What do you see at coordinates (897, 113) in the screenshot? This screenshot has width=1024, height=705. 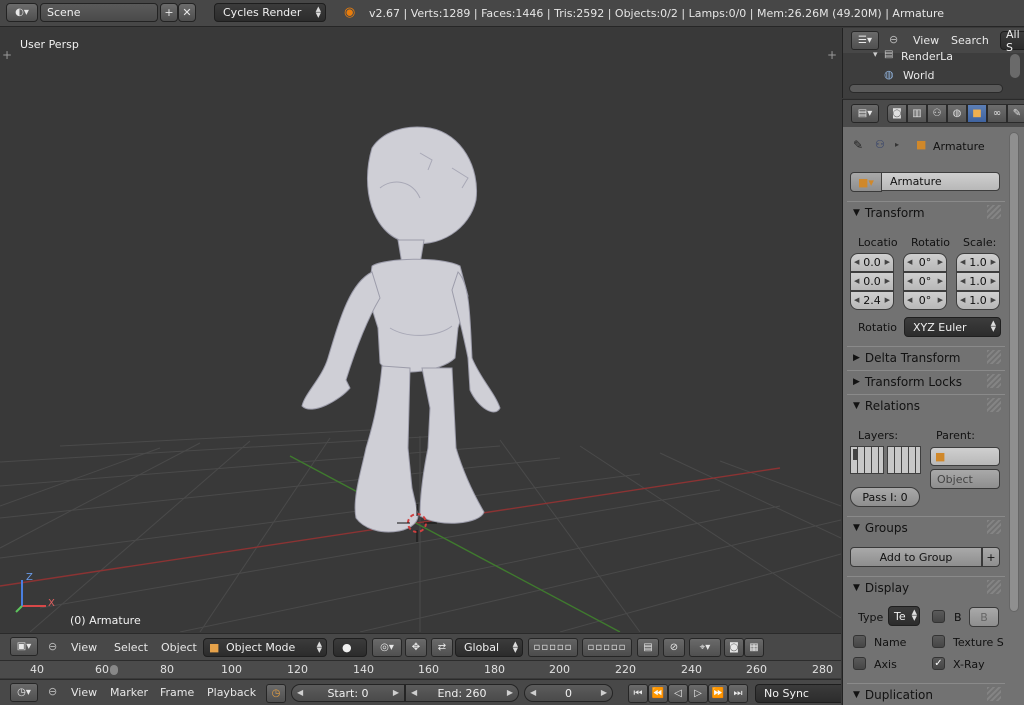 I see `tab-render: ◙` at bounding box center [897, 113].